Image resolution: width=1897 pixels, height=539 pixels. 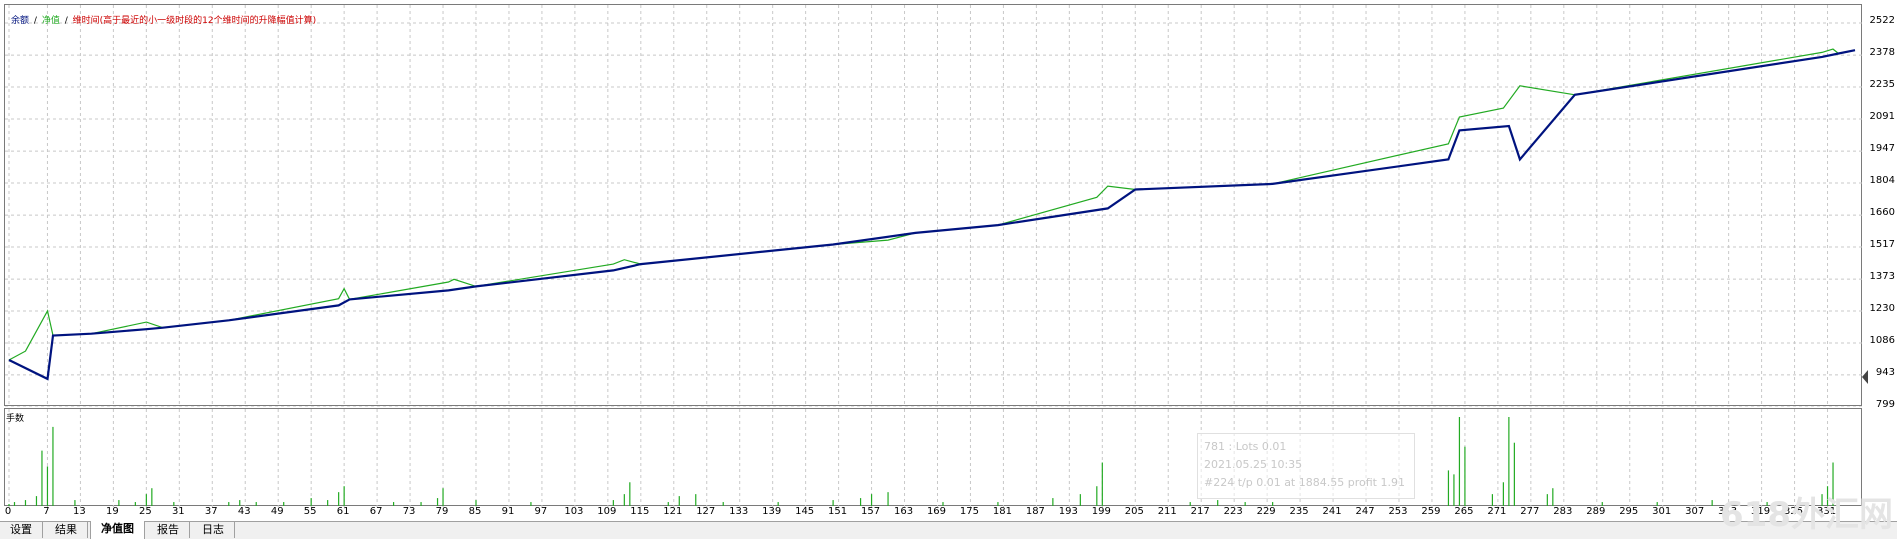 What do you see at coordinates (673, 511) in the screenshot?
I see `x-tick-label: 121` at bounding box center [673, 511].